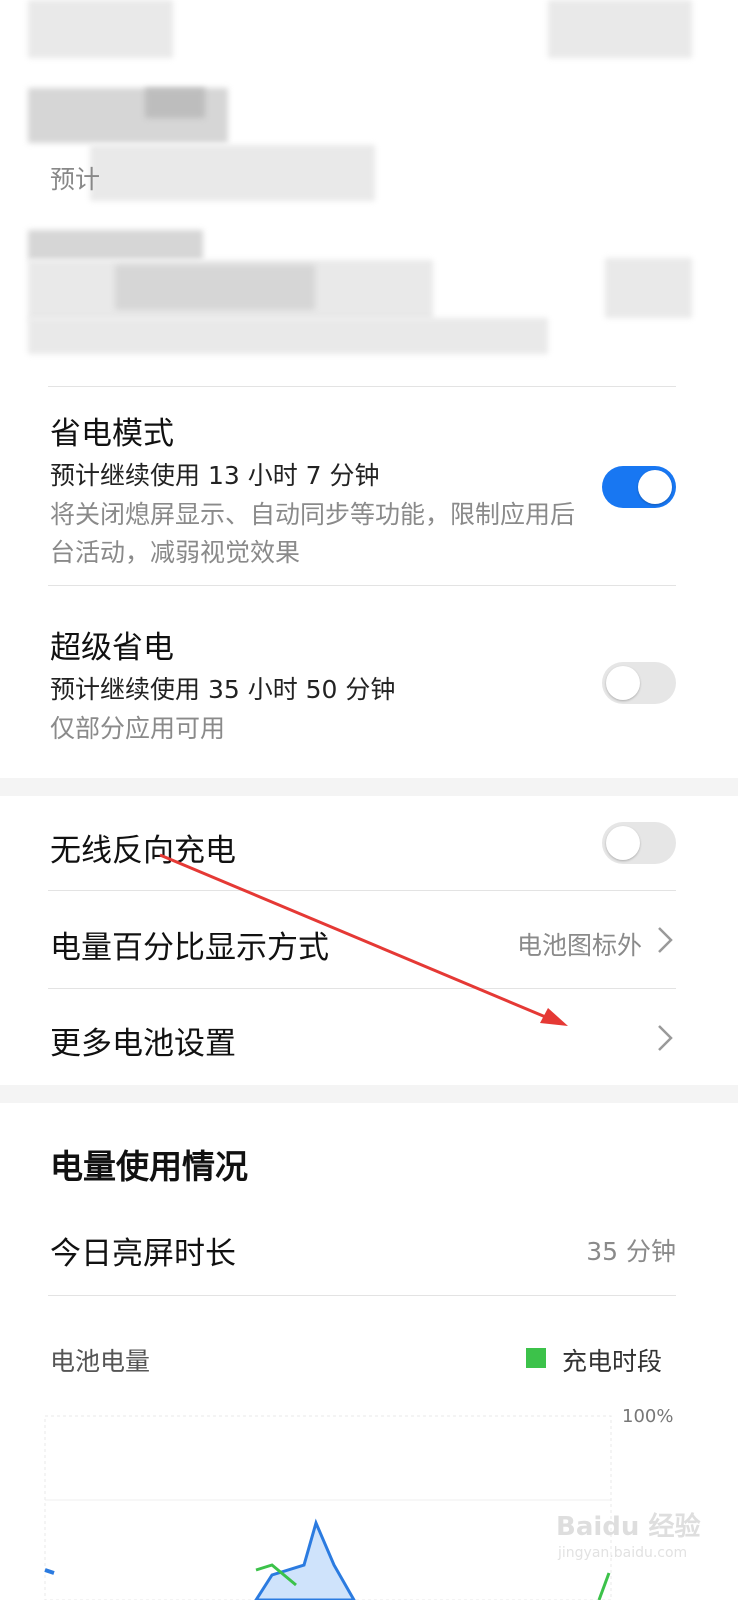 This screenshot has height=1600, width=738. I want to click on section-separator, so click(369, 1094).